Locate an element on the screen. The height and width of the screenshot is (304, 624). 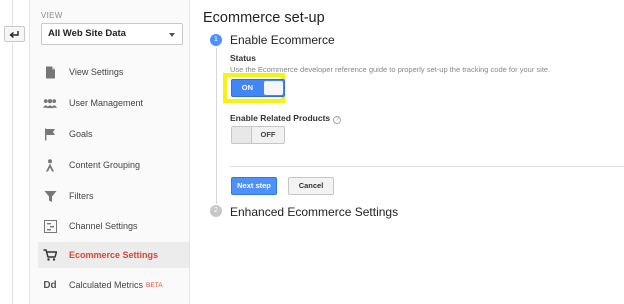
sidebar-item-user-management: User Management is located at coordinates (113, 103).